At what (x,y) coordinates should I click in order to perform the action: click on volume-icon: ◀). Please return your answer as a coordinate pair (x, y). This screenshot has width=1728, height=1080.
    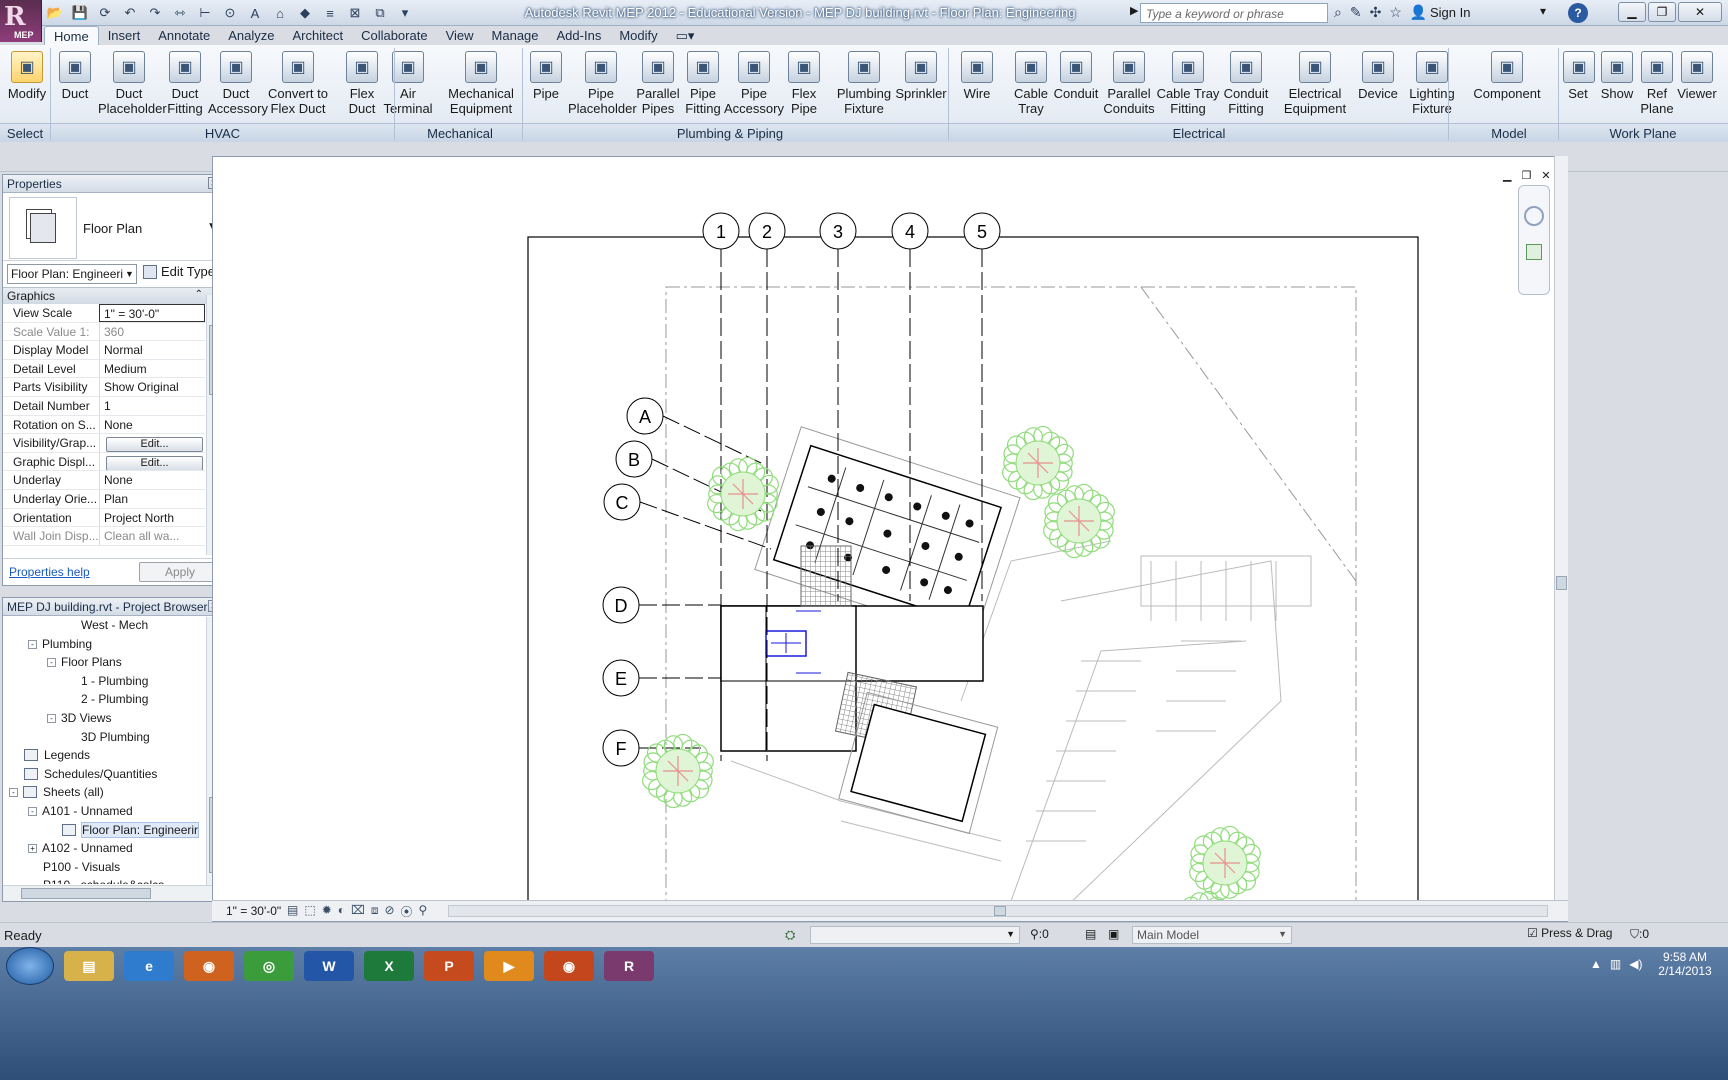
    Looking at the image, I should click on (1635, 964).